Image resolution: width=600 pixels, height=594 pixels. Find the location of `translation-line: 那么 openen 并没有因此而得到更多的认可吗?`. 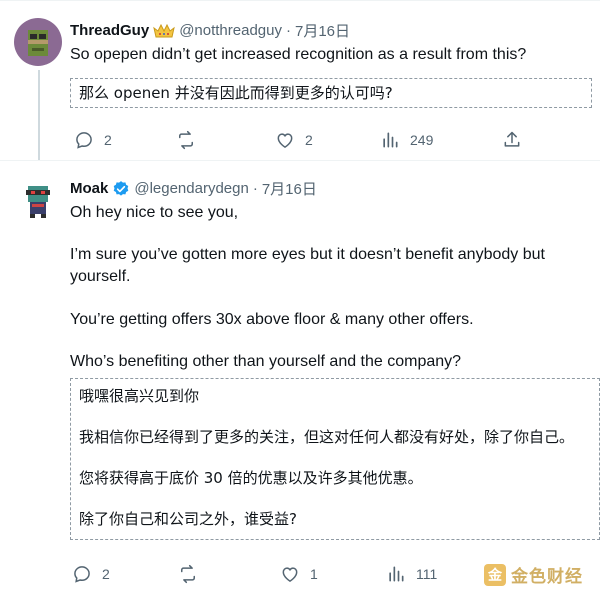

translation-line: 那么 openen 并没有因此而得到更多的认可吗? is located at coordinates (236, 93).